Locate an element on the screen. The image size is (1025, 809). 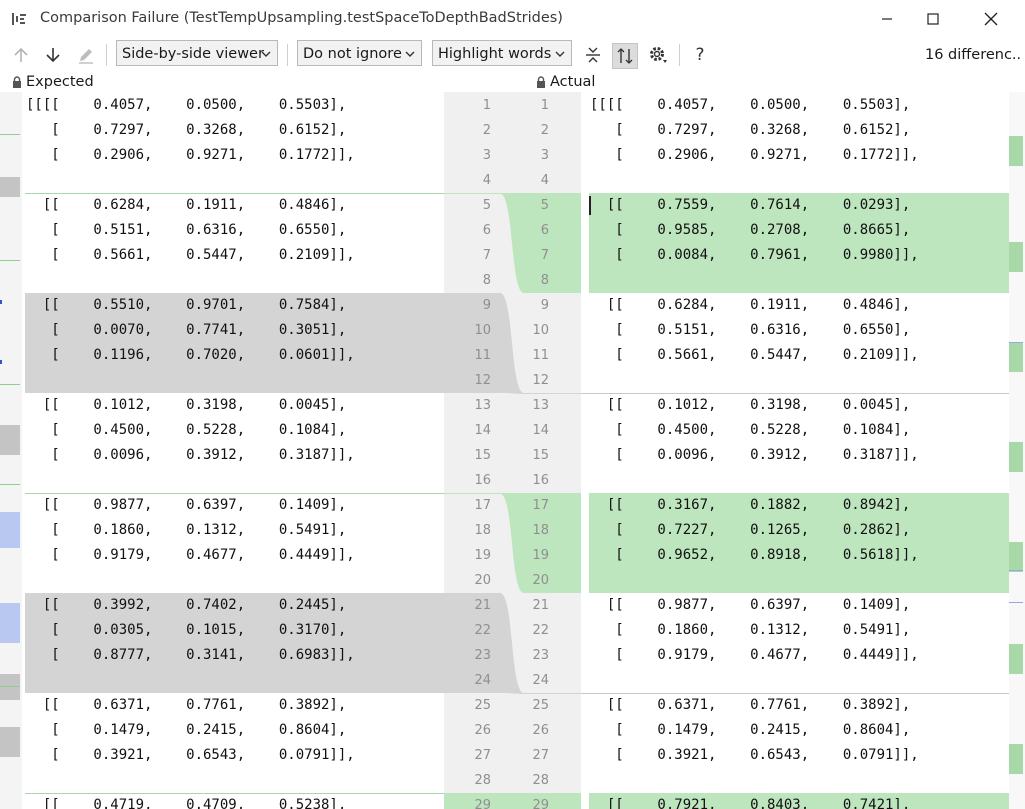
code-line: [ 0.0305, 0.1015, 0.3170], is located at coordinates (186, 630).